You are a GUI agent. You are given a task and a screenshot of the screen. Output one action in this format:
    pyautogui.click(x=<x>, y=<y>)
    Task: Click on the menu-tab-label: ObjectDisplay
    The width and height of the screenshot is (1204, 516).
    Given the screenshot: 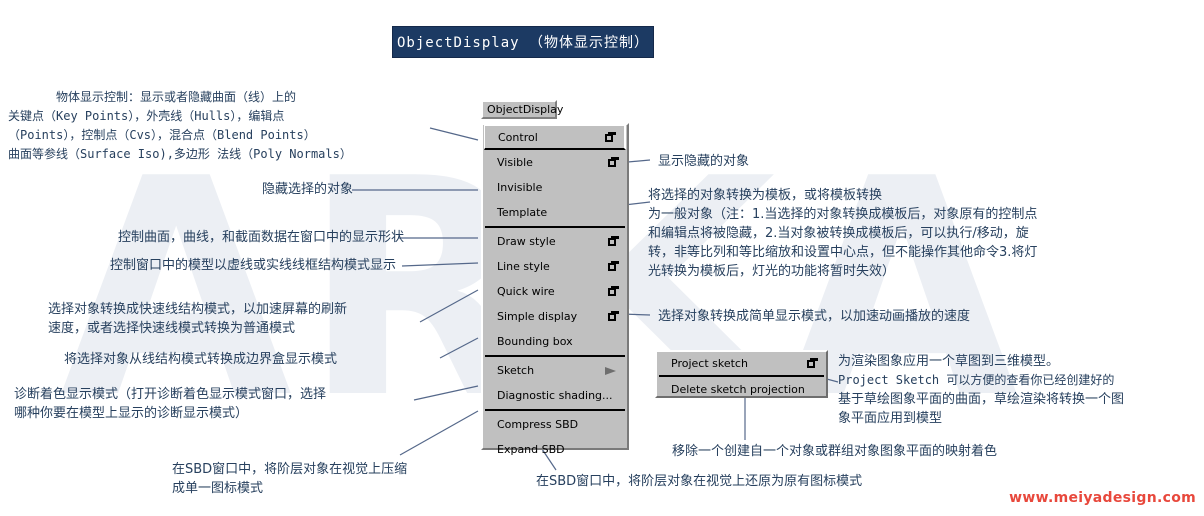 What is the action you would take?
    pyautogui.click(x=525, y=109)
    